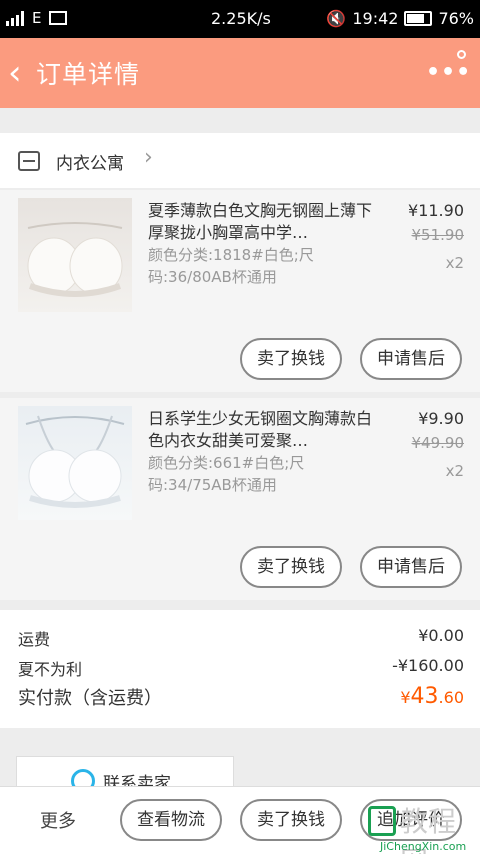 The height and width of the screenshot is (854, 480). What do you see at coordinates (441, 418) in the screenshot?
I see `product-price: ¥9.90` at bounding box center [441, 418].